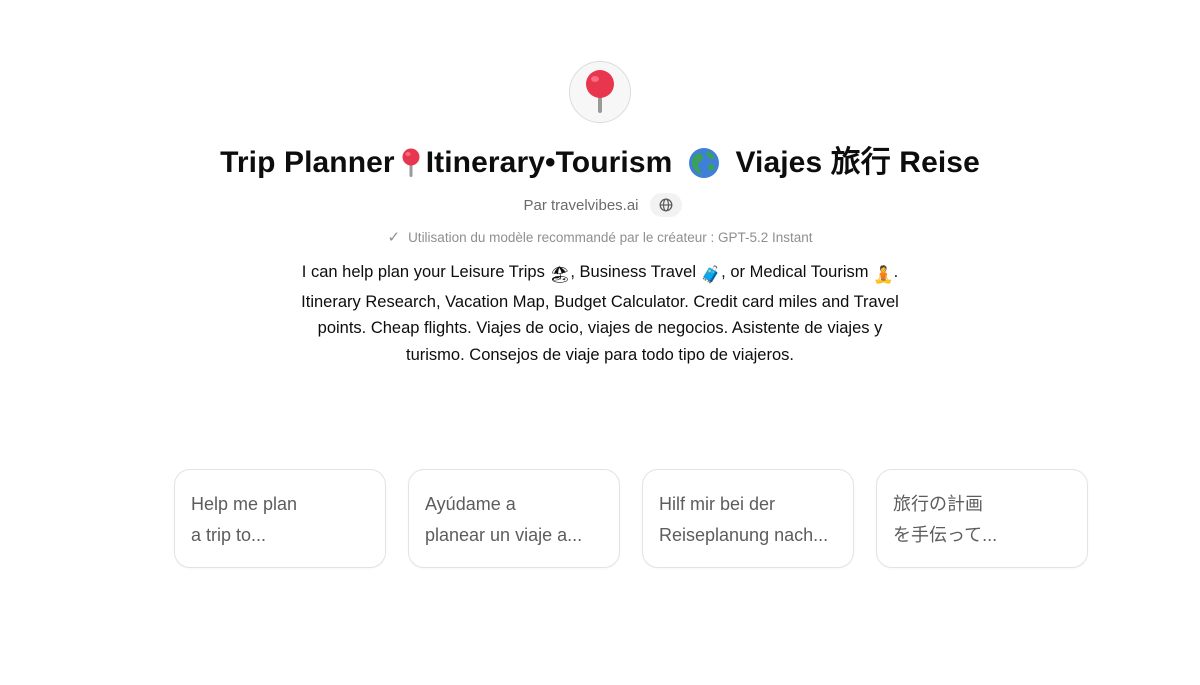 This screenshot has height=685, width=1200. Describe the element at coordinates (394, 237) in the screenshot. I see `check-icon: ✓` at that location.